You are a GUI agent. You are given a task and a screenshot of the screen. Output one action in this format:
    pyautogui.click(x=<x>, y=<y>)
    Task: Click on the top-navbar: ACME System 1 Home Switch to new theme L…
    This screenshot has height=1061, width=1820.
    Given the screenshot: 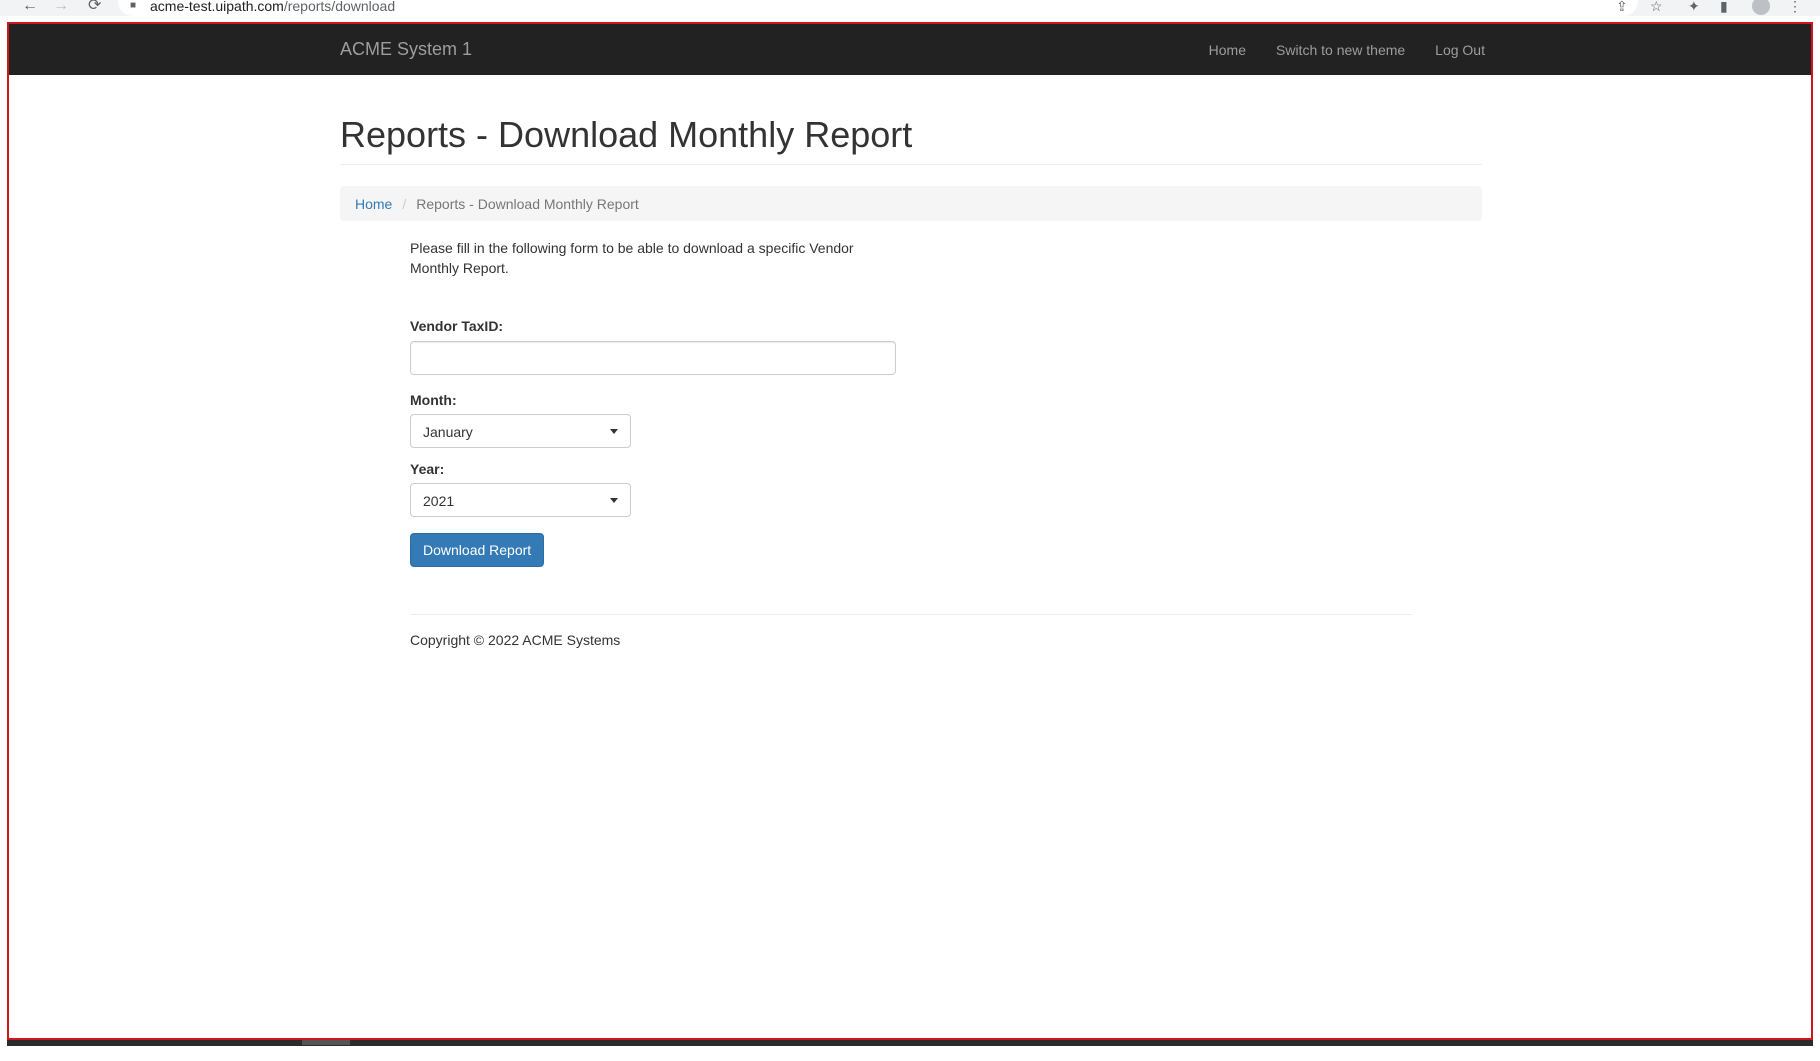 What is the action you would take?
    pyautogui.click(x=910, y=49)
    